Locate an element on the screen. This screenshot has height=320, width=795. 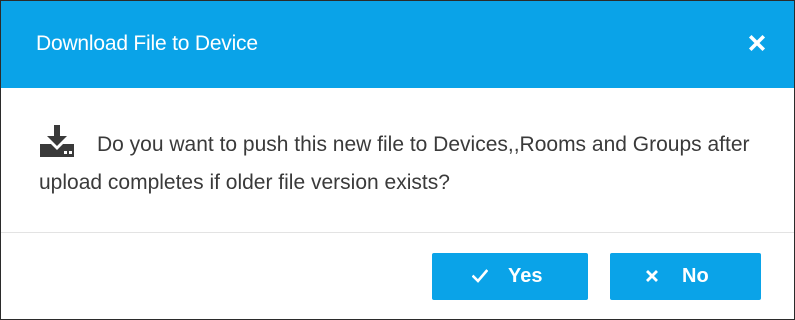
yes-button-label: Yes is located at coordinates (525, 276).